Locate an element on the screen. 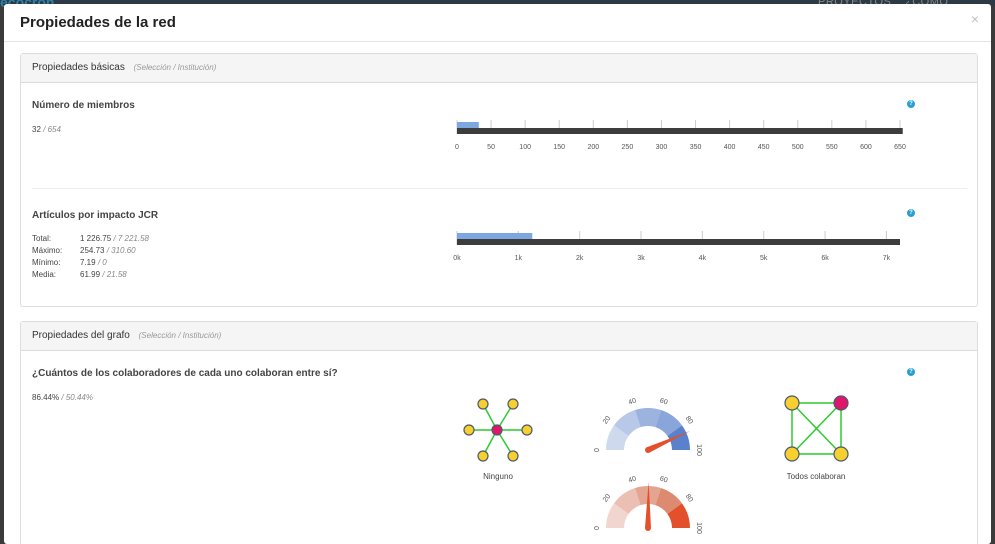 The height and width of the screenshot is (544, 995). institution-gauge: 0 20 40 60 80 100 is located at coordinates (648, 504).